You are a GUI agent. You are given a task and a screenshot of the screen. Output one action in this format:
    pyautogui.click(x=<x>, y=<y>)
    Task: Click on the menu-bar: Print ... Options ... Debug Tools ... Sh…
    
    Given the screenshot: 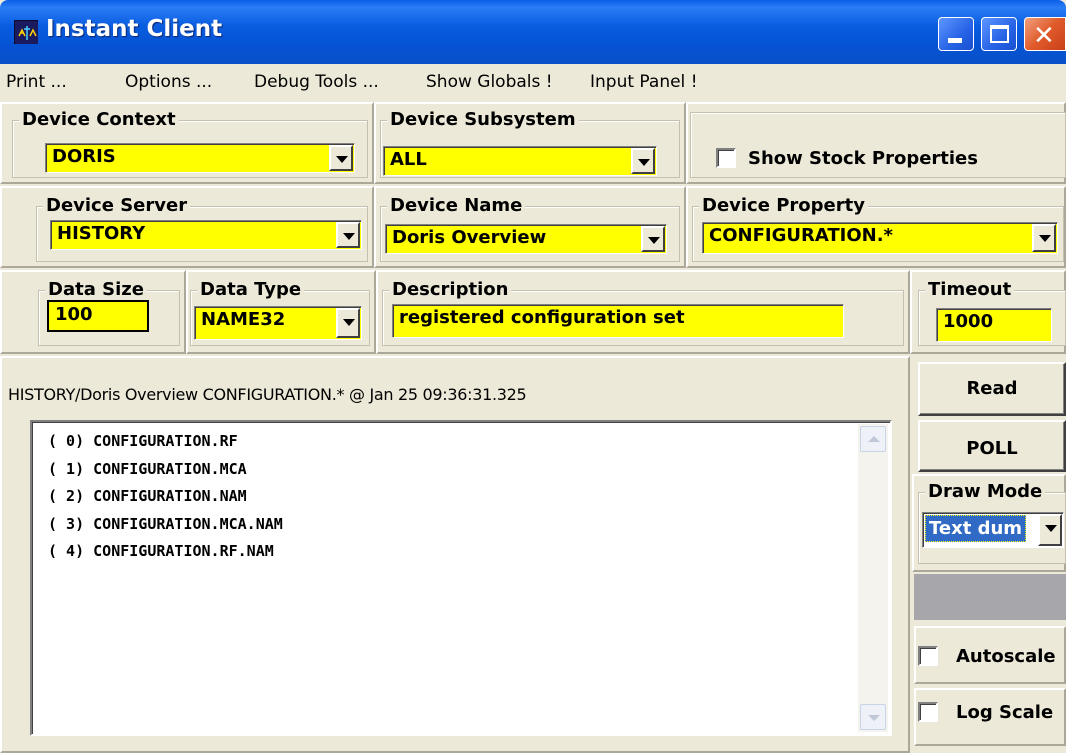 What is the action you would take?
    pyautogui.click(x=533, y=82)
    